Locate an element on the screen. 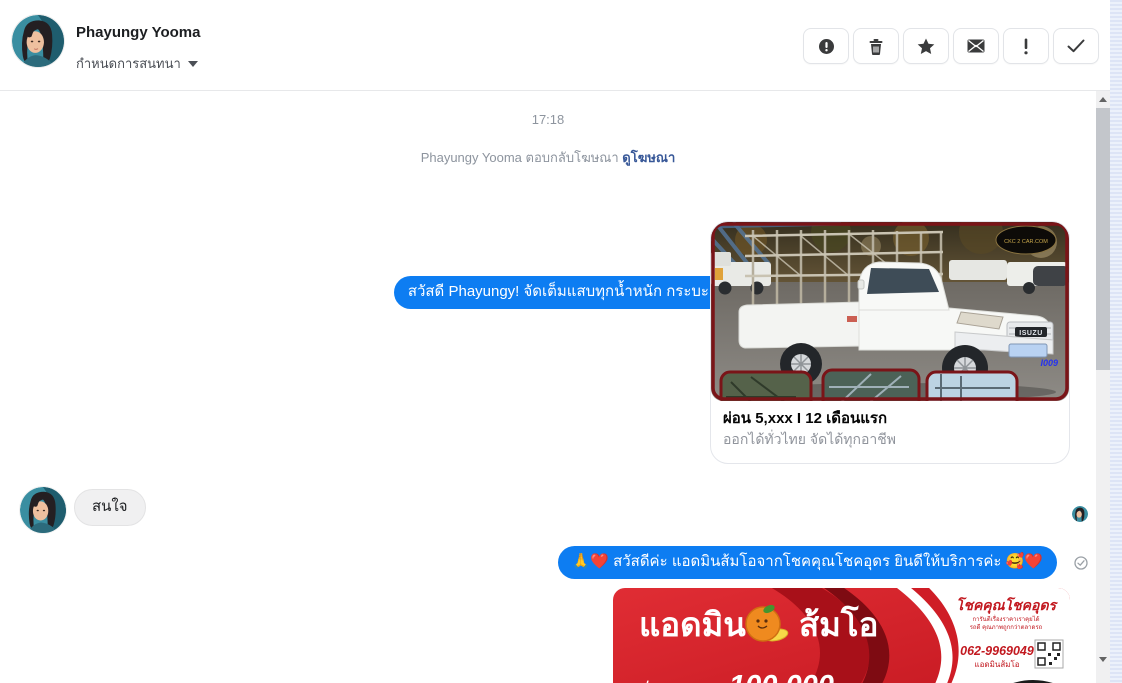  conversation-title: Phayungy Yooma is located at coordinates (138, 32).